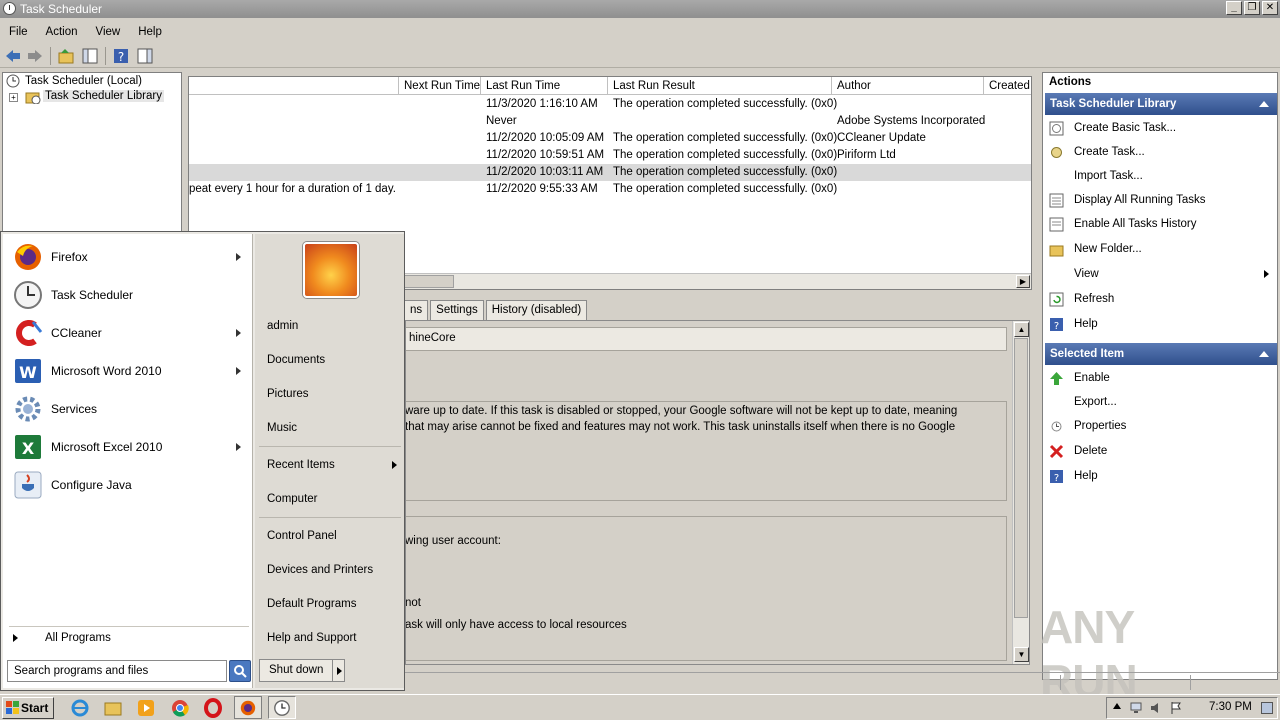 The height and width of the screenshot is (720, 1280). What do you see at coordinates (1123, 224) in the screenshot?
I see `enable-tasks-history-action: Enable All Tasks History` at bounding box center [1123, 224].